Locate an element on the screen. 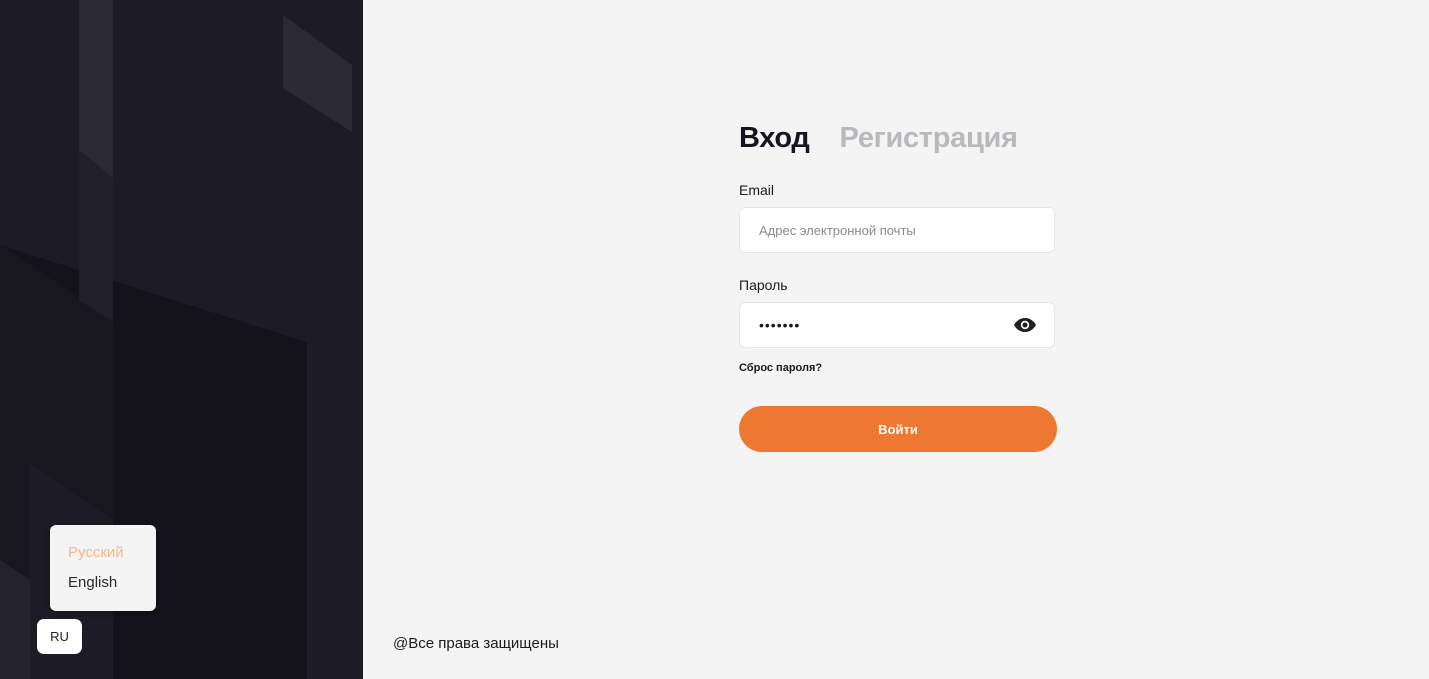 The width and height of the screenshot is (1429, 679). email-input is located at coordinates (884, 230).